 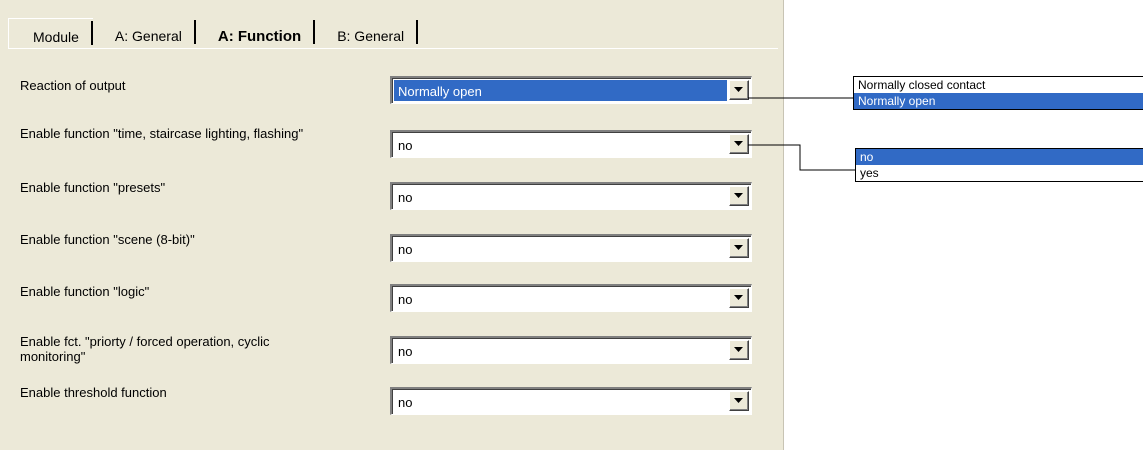 What do you see at coordinates (998, 85) in the screenshot?
I see `list-item: Normally closed contact` at bounding box center [998, 85].